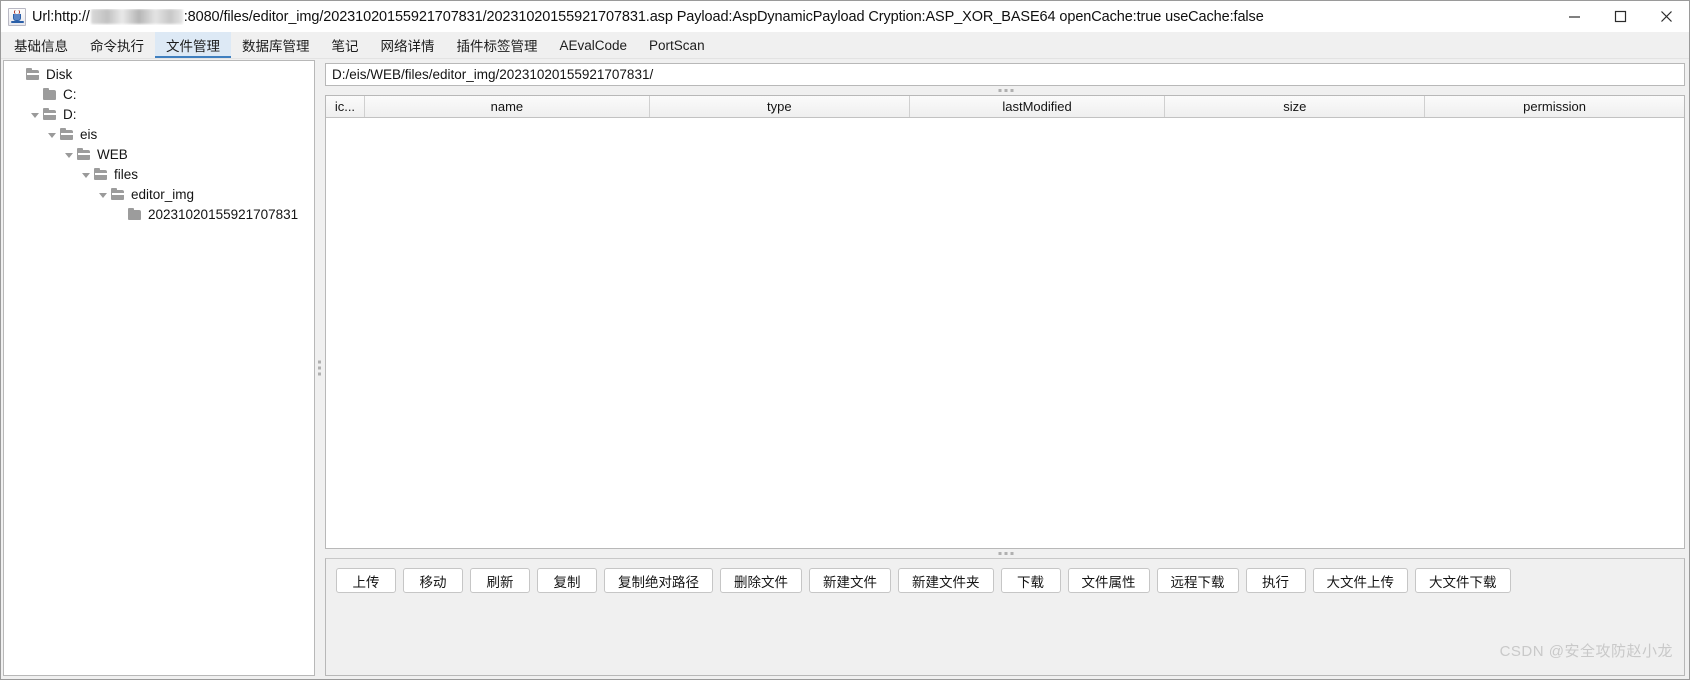 This screenshot has width=1690, height=680. Describe the element at coordinates (17, 16) in the screenshot. I see `java-app-icon` at that location.